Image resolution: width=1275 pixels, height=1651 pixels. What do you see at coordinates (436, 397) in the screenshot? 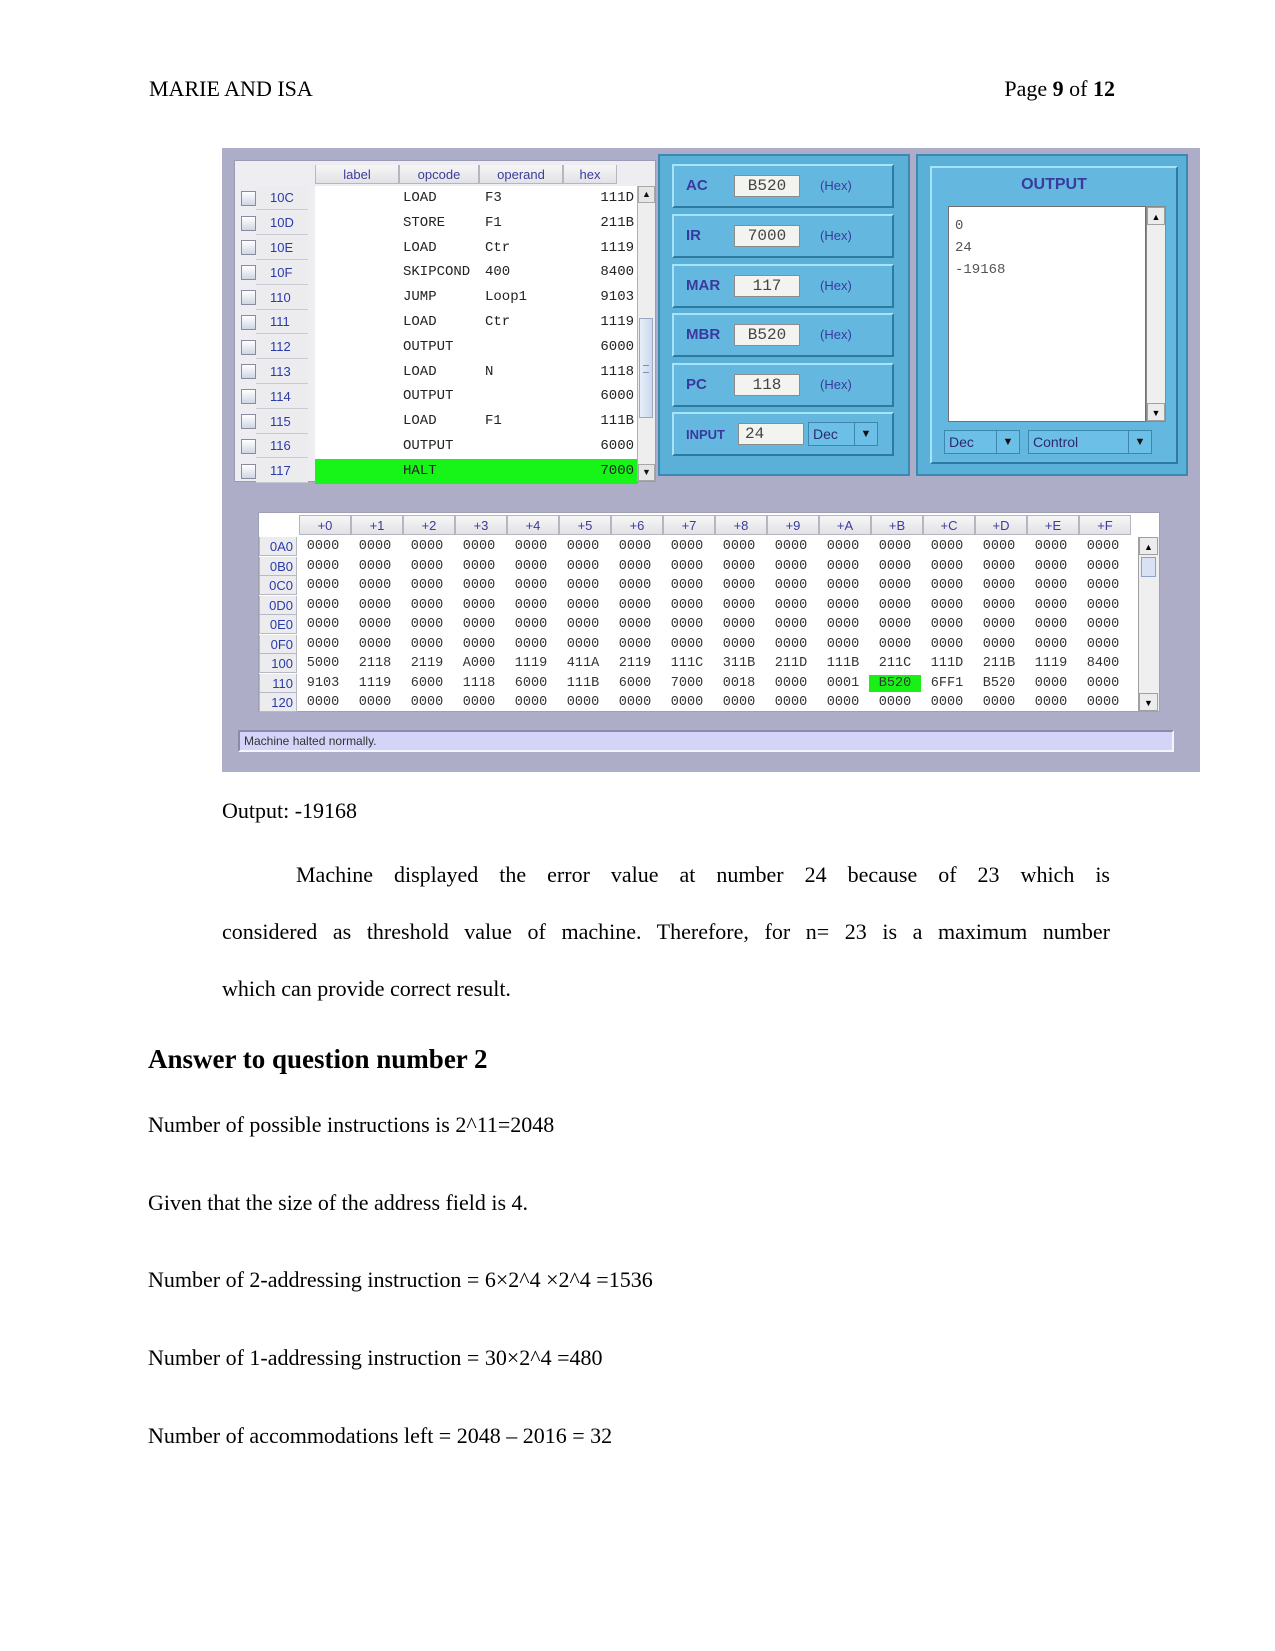
I see `program-row: 114 OUTPUT 6000` at bounding box center [436, 397].